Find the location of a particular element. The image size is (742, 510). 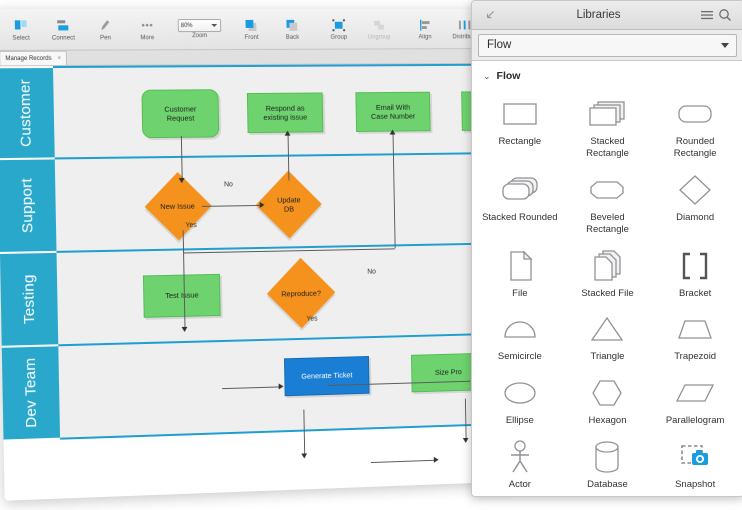

shape-item-rectangle: Rectangle is located at coordinates (520, 126).